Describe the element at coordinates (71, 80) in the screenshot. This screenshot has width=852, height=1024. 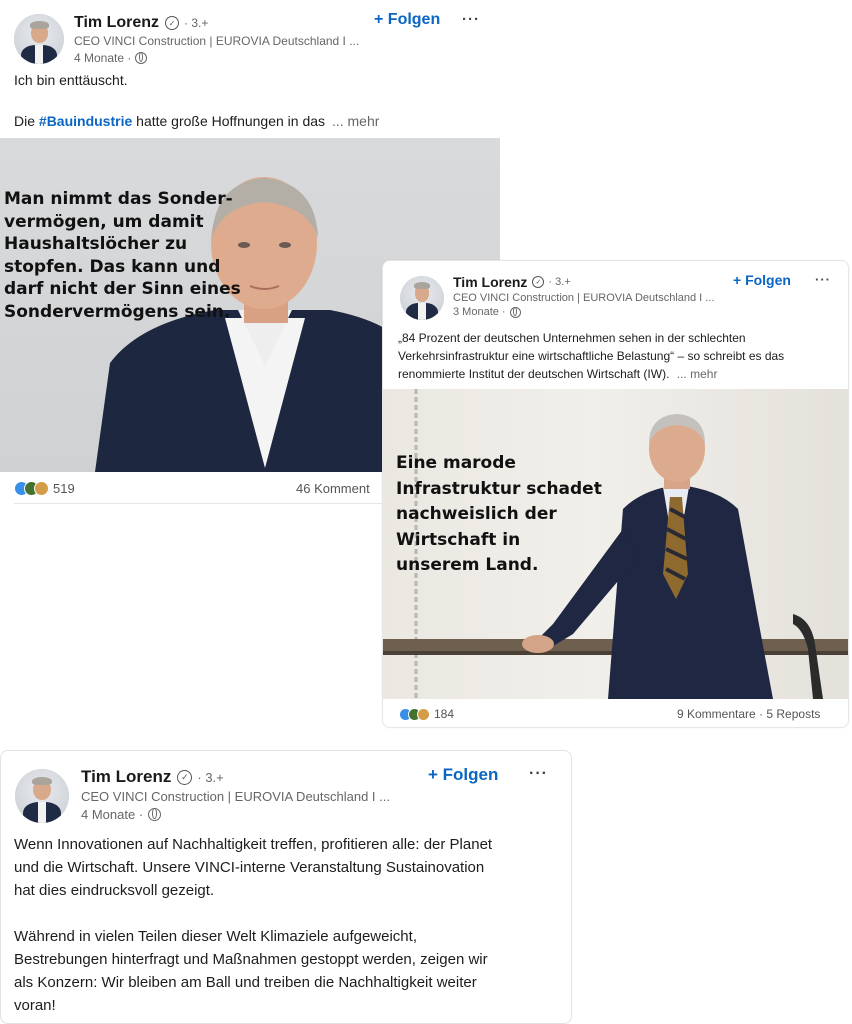
I see `post-text-line: Ich bin enttäuscht.` at that location.